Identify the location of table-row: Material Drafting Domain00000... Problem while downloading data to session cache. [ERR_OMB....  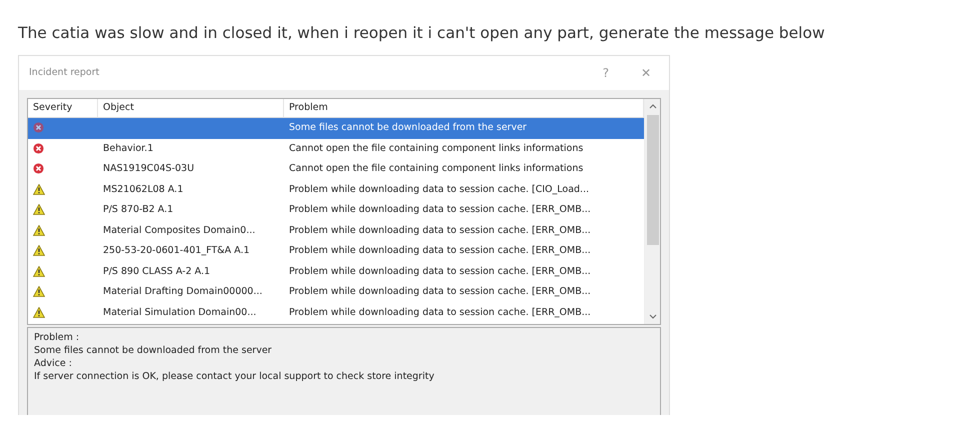
(336, 292).